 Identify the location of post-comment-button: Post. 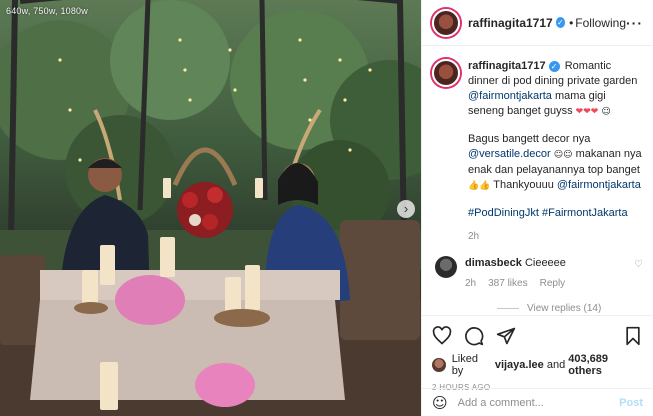
(631, 403).